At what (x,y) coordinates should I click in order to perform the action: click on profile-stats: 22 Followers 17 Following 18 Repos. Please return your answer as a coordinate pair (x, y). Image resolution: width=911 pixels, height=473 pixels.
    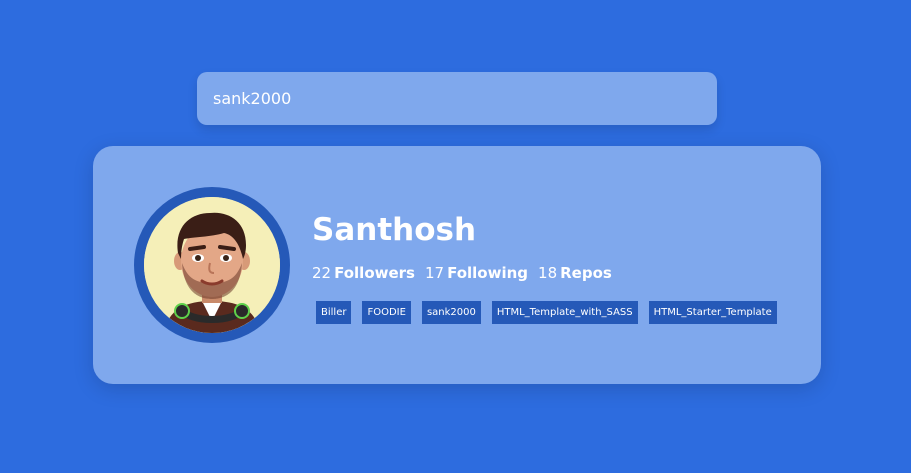
    Looking at the image, I should click on (467, 273).